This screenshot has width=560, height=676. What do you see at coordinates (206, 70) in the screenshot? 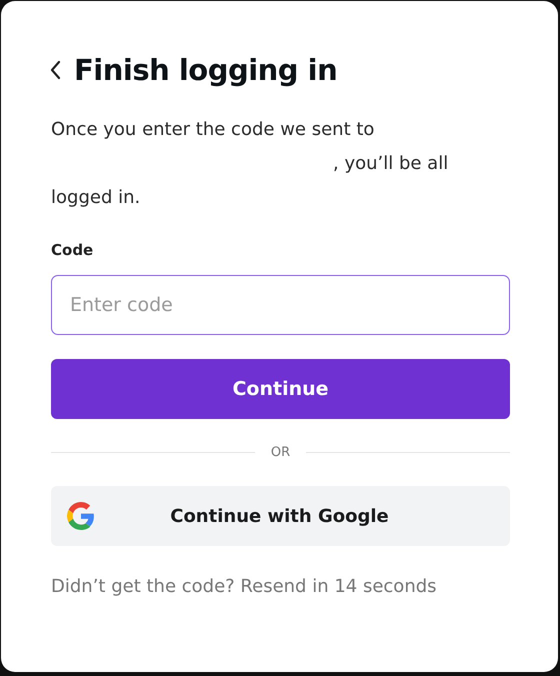
I see `dialog-title: Finish logging in` at bounding box center [206, 70].